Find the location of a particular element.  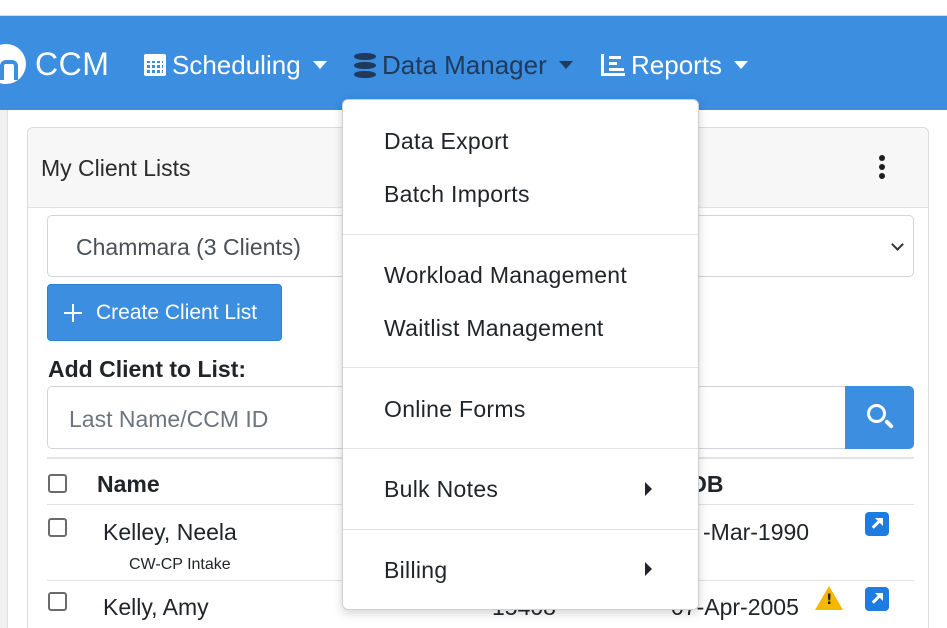

brand-name: CCM is located at coordinates (72, 63).